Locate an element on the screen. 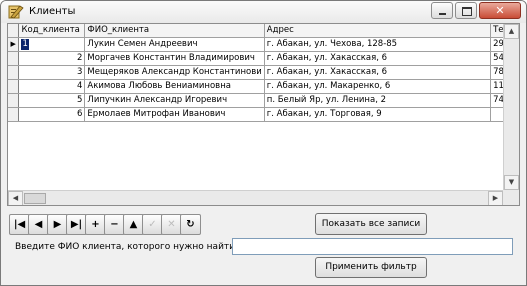 The image size is (527, 286). cell-address: г. Абакан, ул. Торговая, 9 is located at coordinates (378, 114).